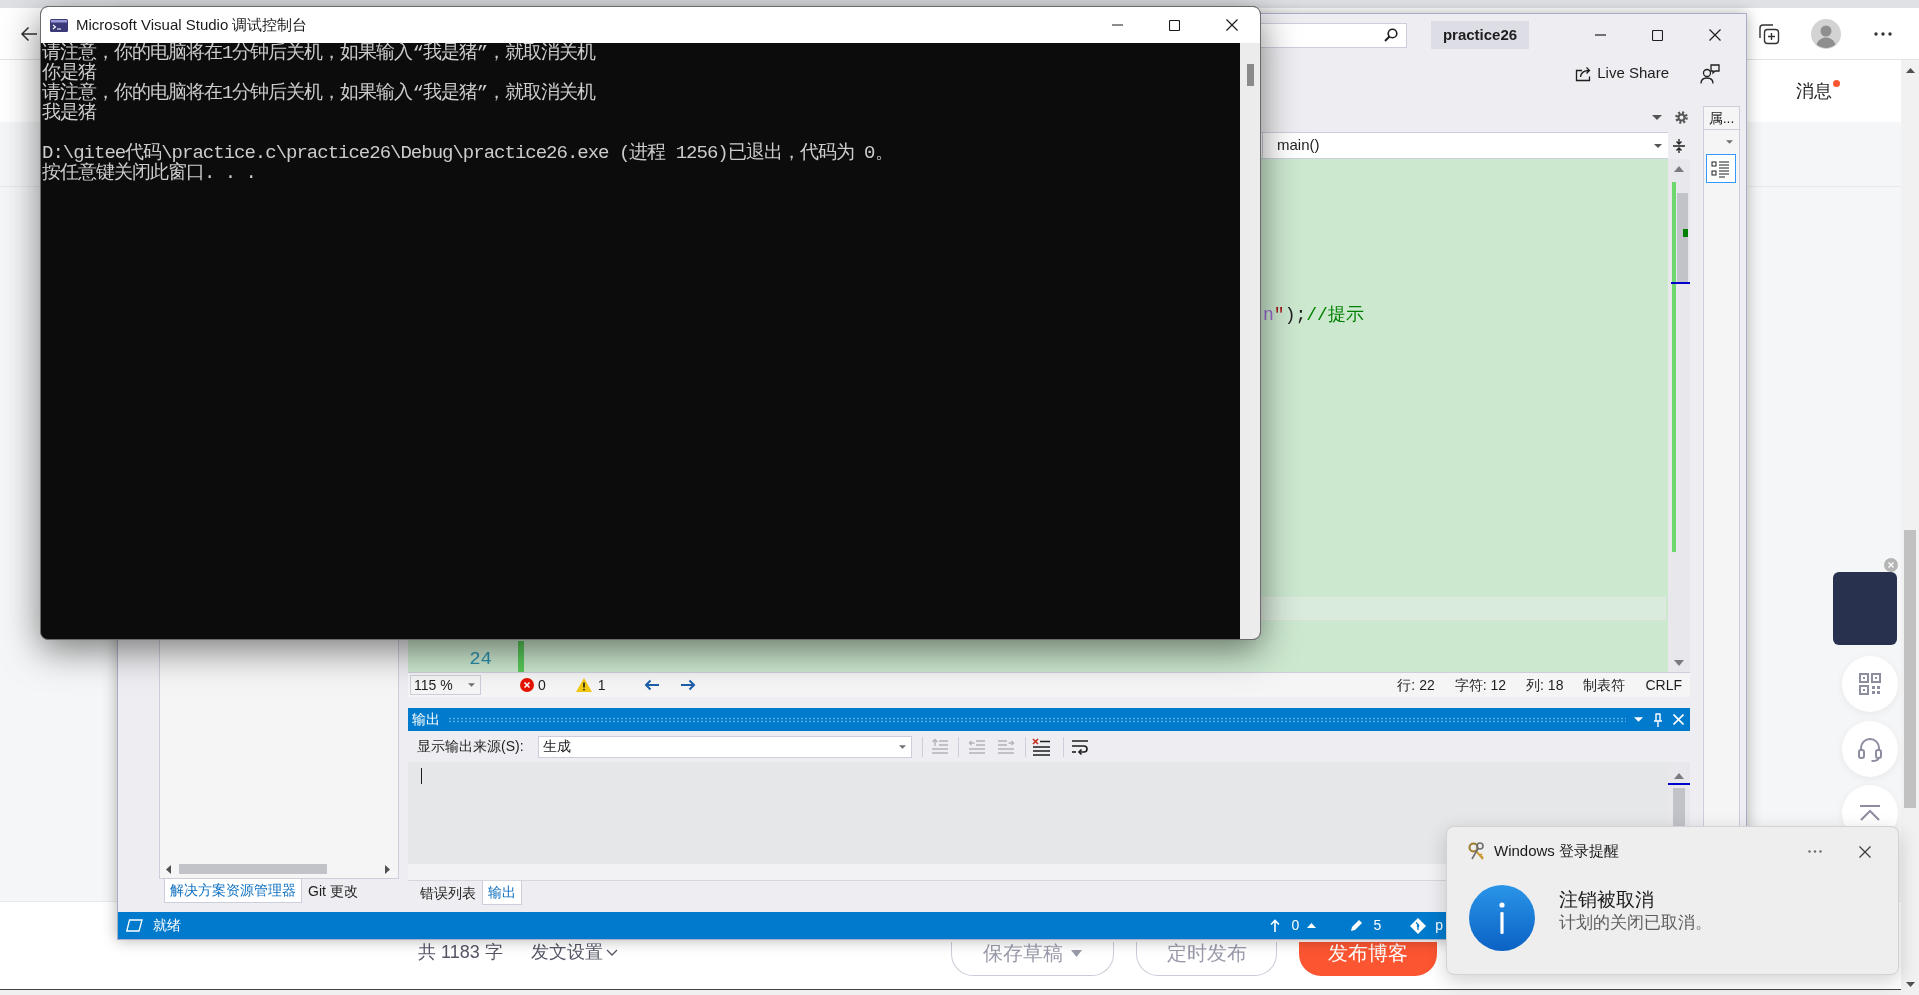  What do you see at coordinates (471, 746) in the screenshot?
I see `output-source-label: 显示输出来源(S):` at bounding box center [471, 746].